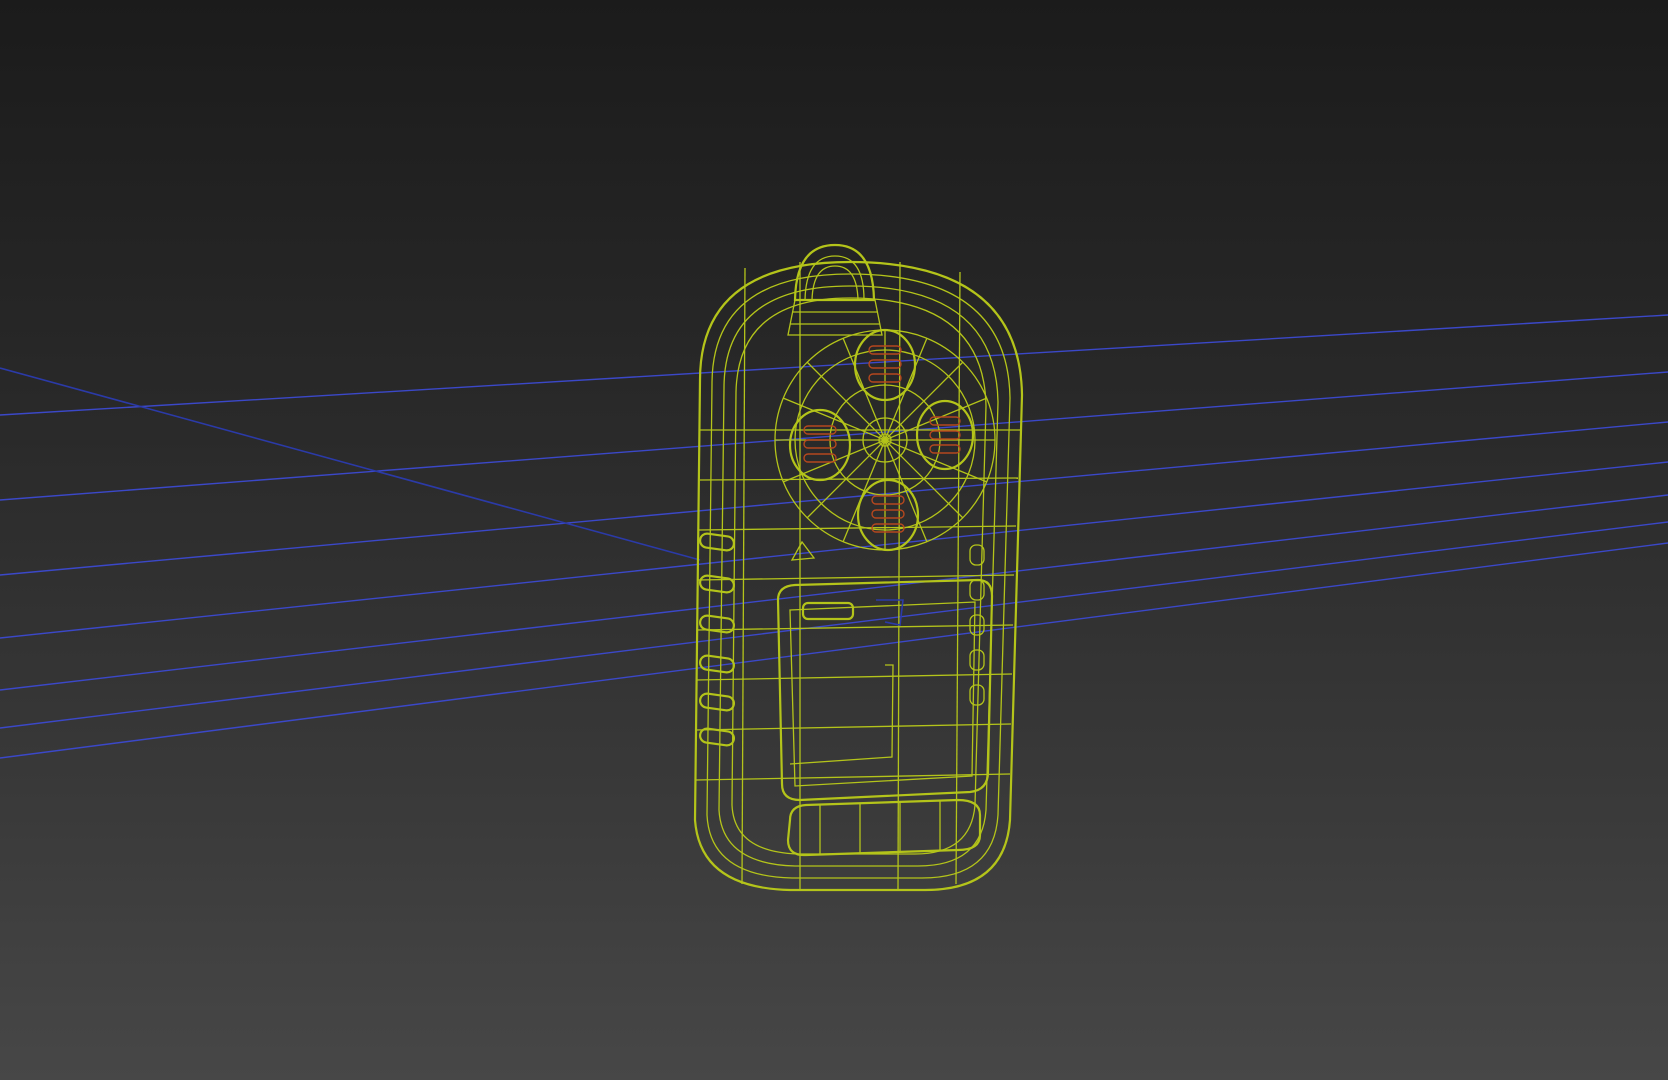 The image size is (1668, 1080). I want to click on sensor-left, so click(820, 445).